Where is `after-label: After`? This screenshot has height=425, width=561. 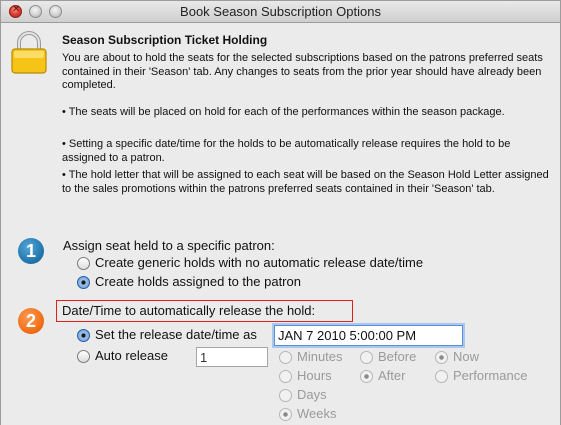
after-label: After is located at coordinates (391, 375).